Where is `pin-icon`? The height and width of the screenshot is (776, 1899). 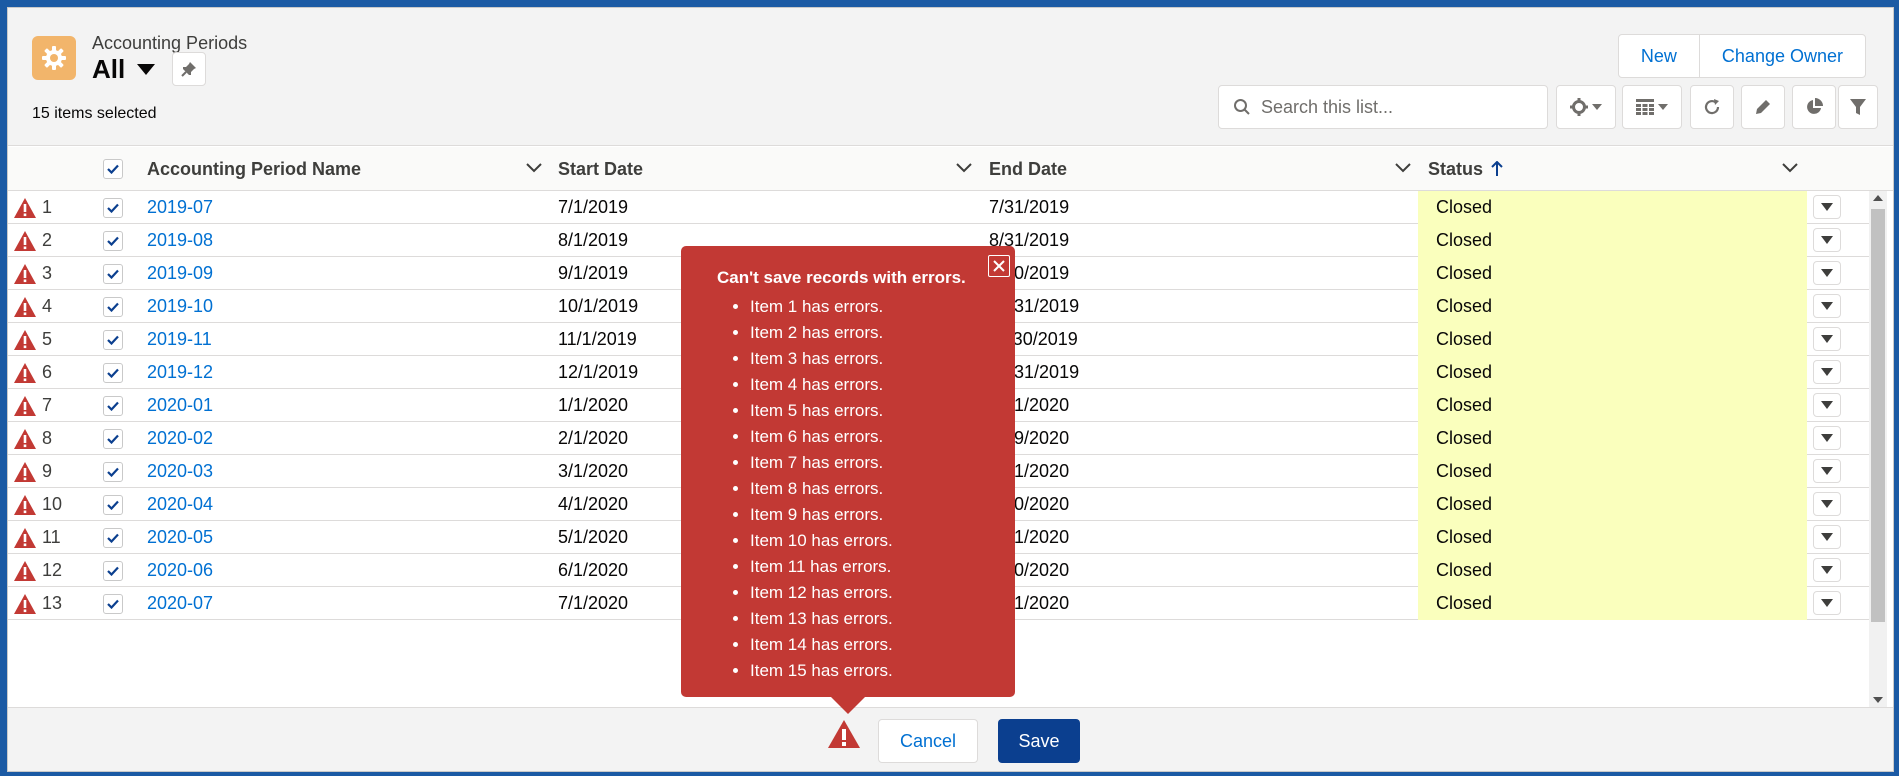 pin-icon is located at coordinates (188, 69).